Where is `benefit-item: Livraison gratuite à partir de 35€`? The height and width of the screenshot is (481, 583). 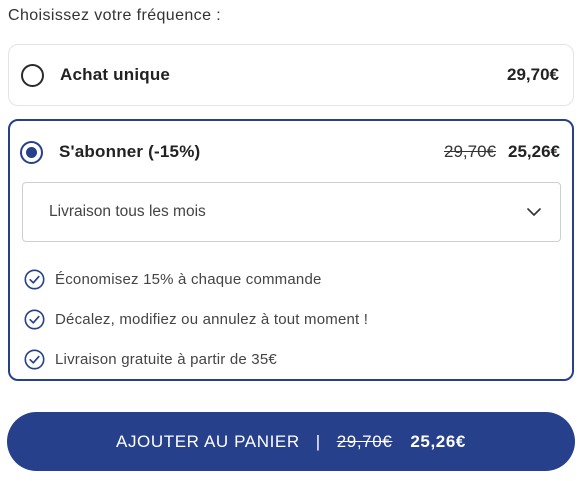 benefit-item: Livraison gratuite à partir de 35€ is located at coordinates (196, 359).